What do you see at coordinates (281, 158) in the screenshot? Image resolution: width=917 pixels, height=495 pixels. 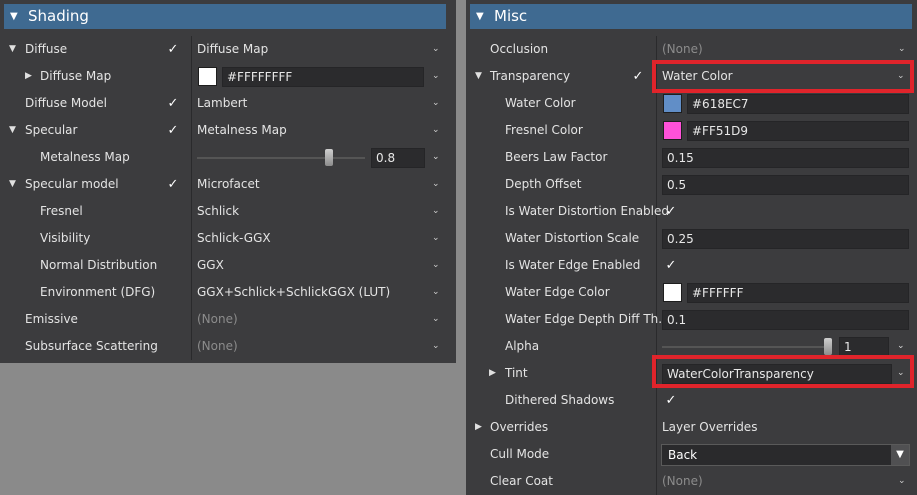 I see `metalness-slider-track` at bounding box center [281, 158].